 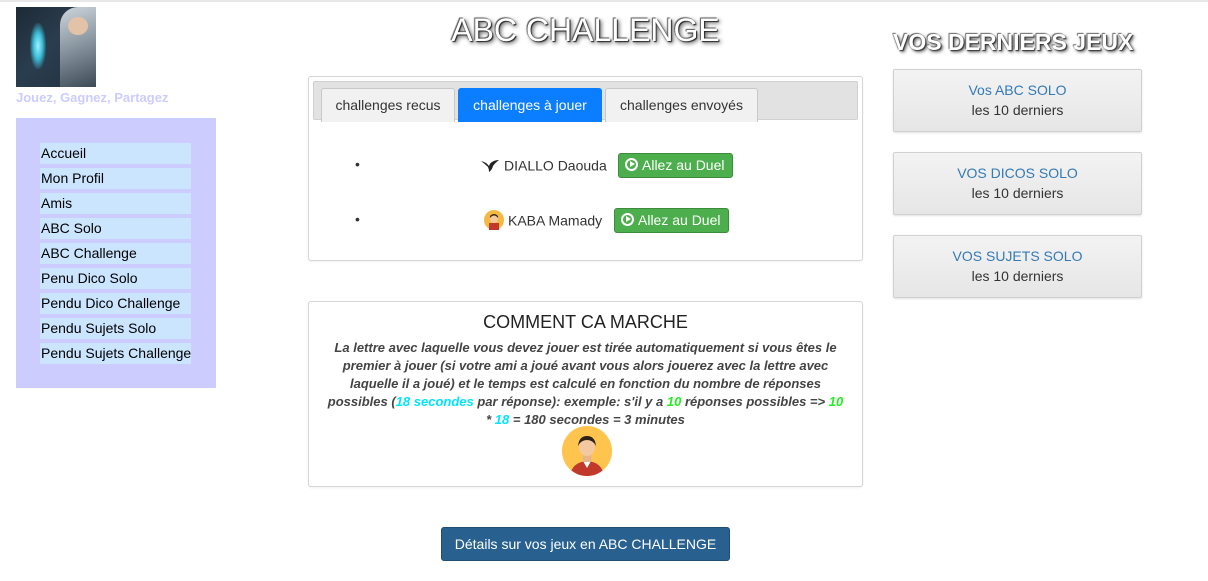 I want to click on recent-game-sujets-solo: VOS SUJETS SOLO les 10 derniers, so click(x=1017, y=266).